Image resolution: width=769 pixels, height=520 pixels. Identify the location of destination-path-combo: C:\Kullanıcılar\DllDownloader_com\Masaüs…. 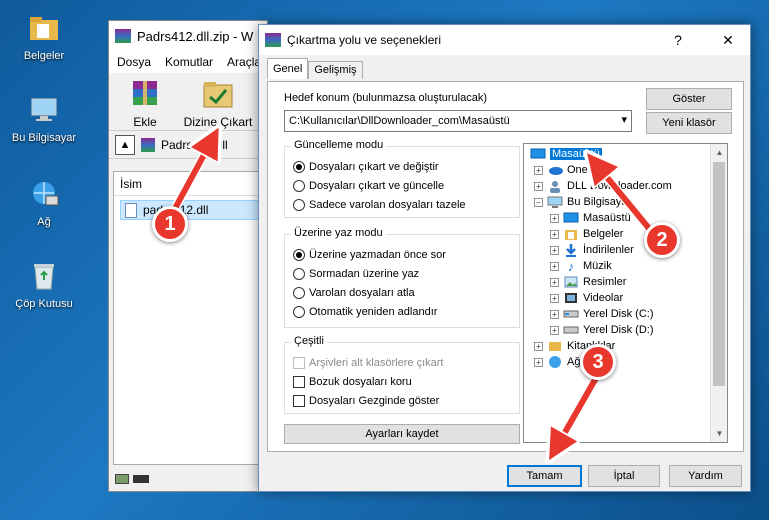
(458, 121).